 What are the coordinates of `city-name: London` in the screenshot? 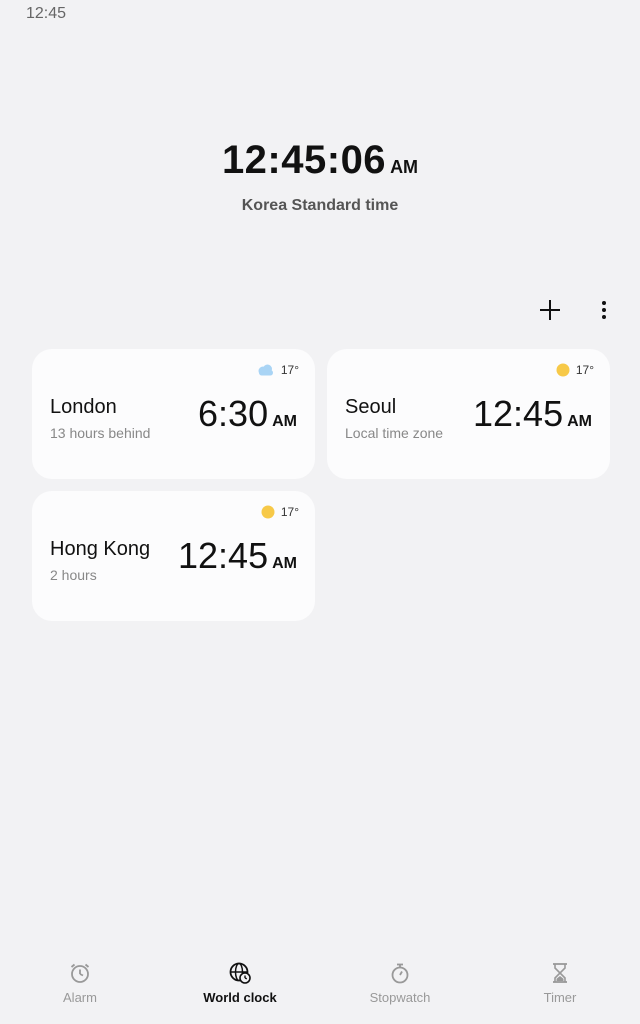 It's located at (83, 407).